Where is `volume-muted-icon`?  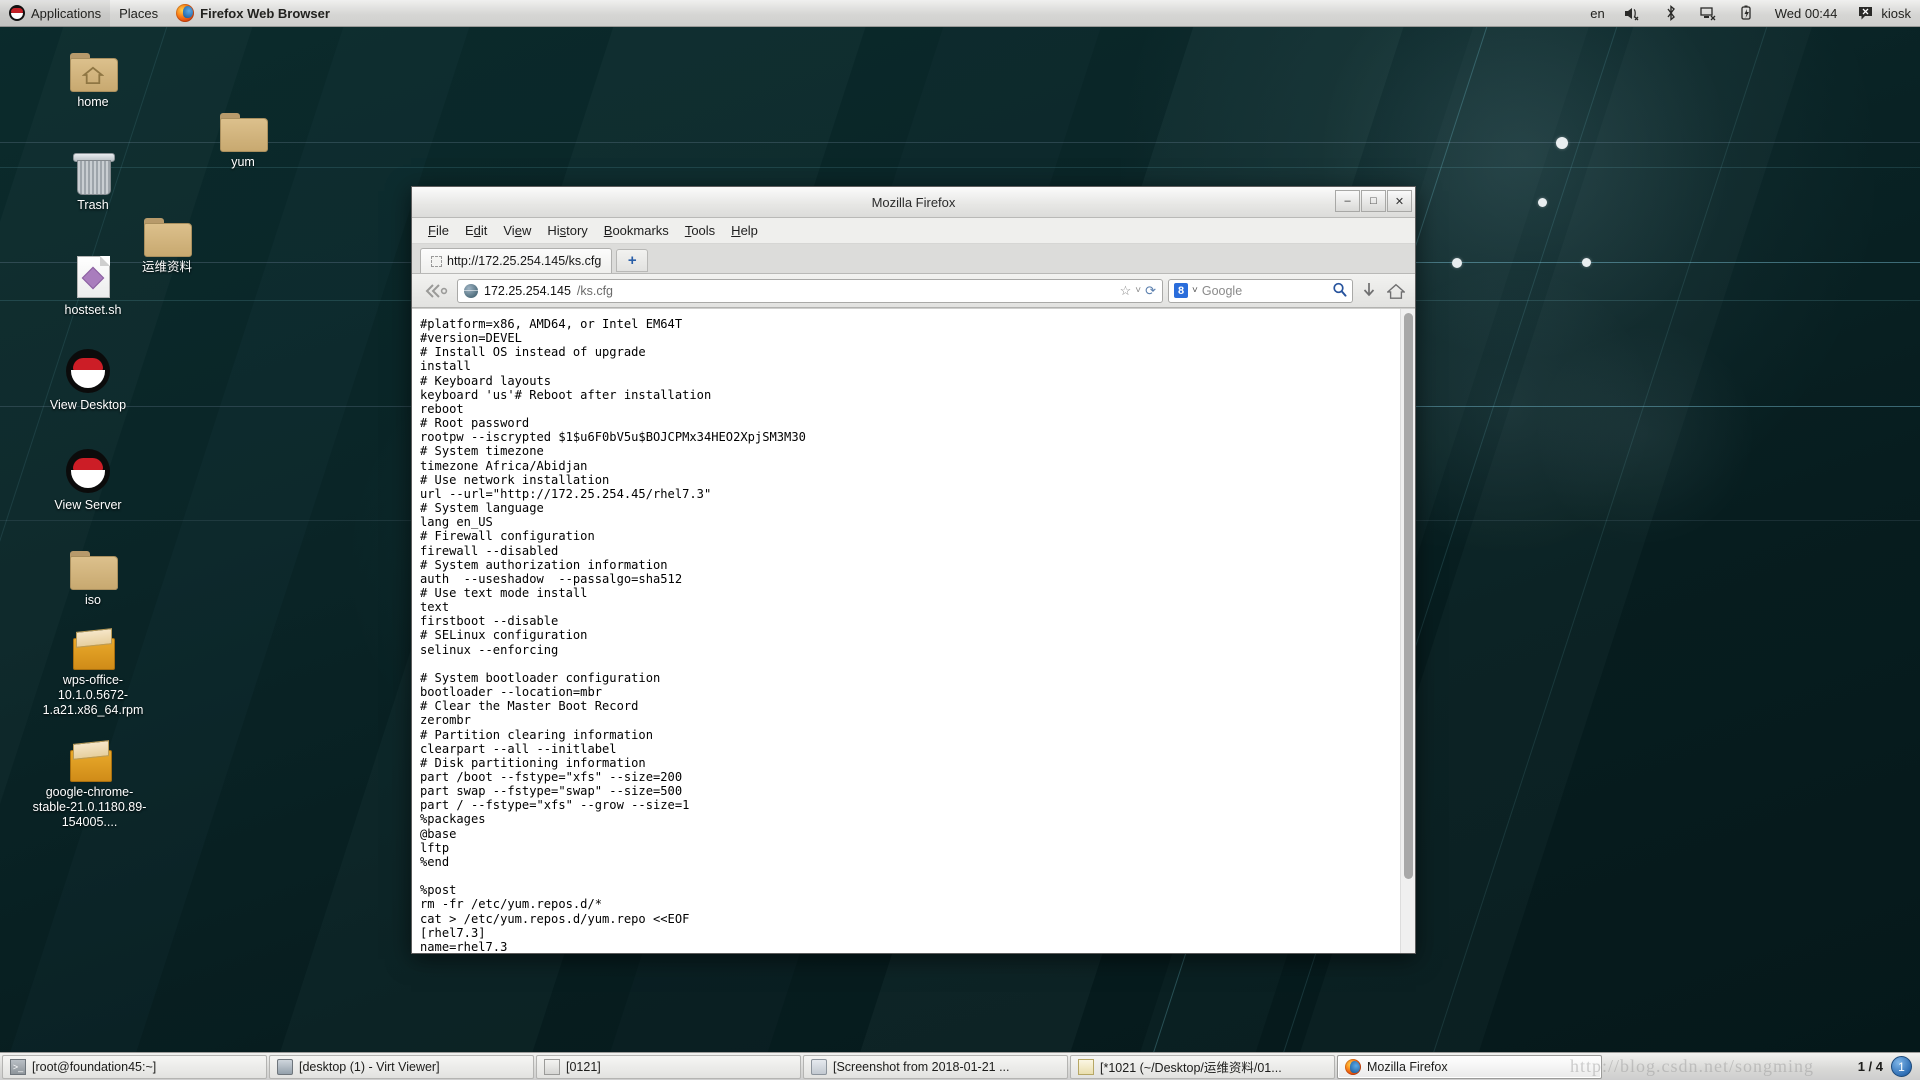
volume-muted-icon is located at coordinates (1633, 13).